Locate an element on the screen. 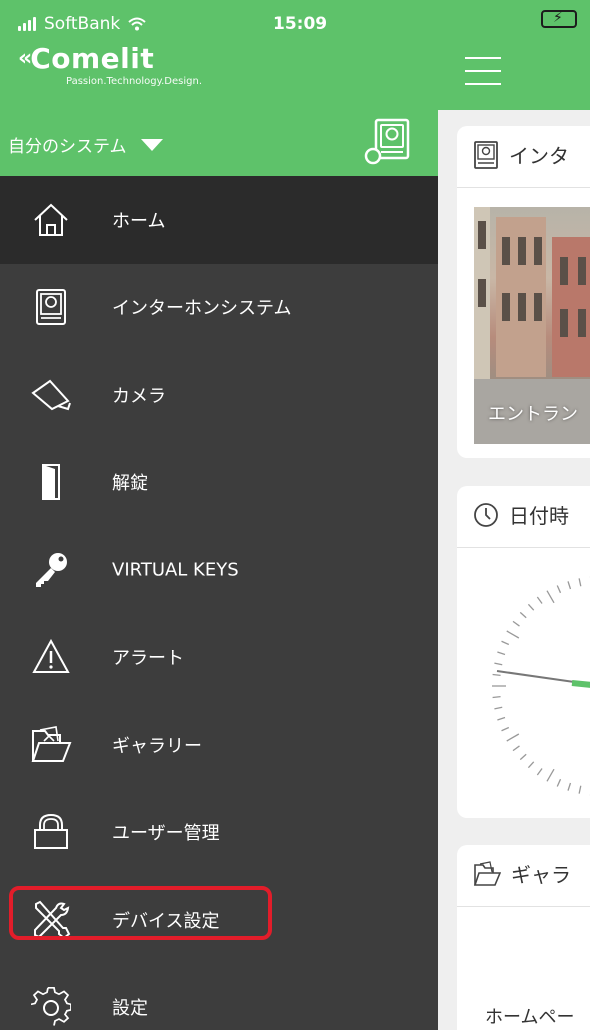 The image size is (590, 1030). brand-logo: « Comelit Passion.Technology.Design. is located at coordinates (110, 65).